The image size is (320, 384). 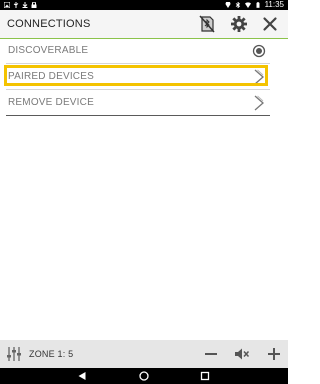 I want to click on minus-icon, so click(x=211, y=354).